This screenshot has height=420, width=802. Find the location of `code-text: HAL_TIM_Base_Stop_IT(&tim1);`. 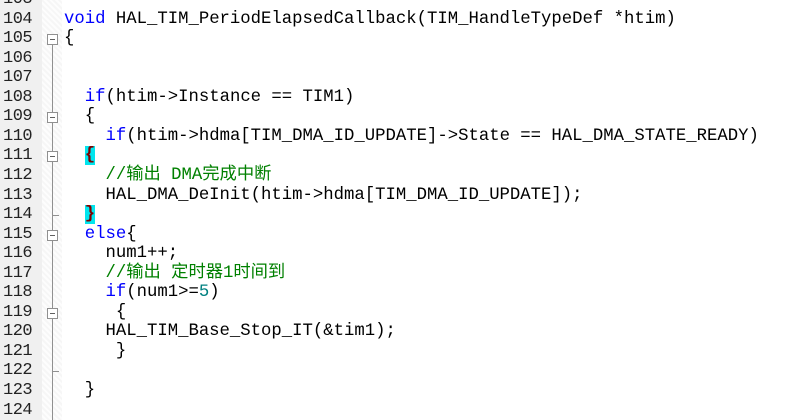

code-text: HAL_TIM_Base_Stop_IT(&tim1); is located at coordinates (230, 332).